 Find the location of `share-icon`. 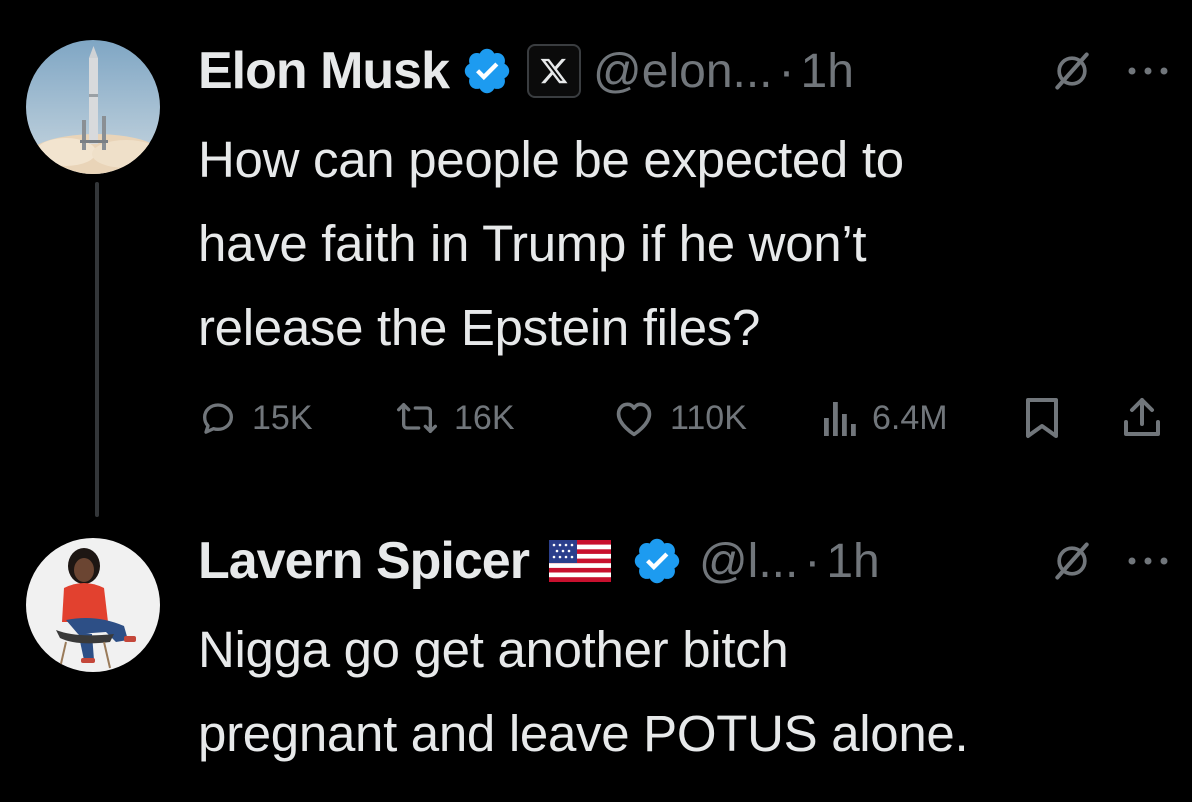

share-icon is located at coordinates (1142, 417).